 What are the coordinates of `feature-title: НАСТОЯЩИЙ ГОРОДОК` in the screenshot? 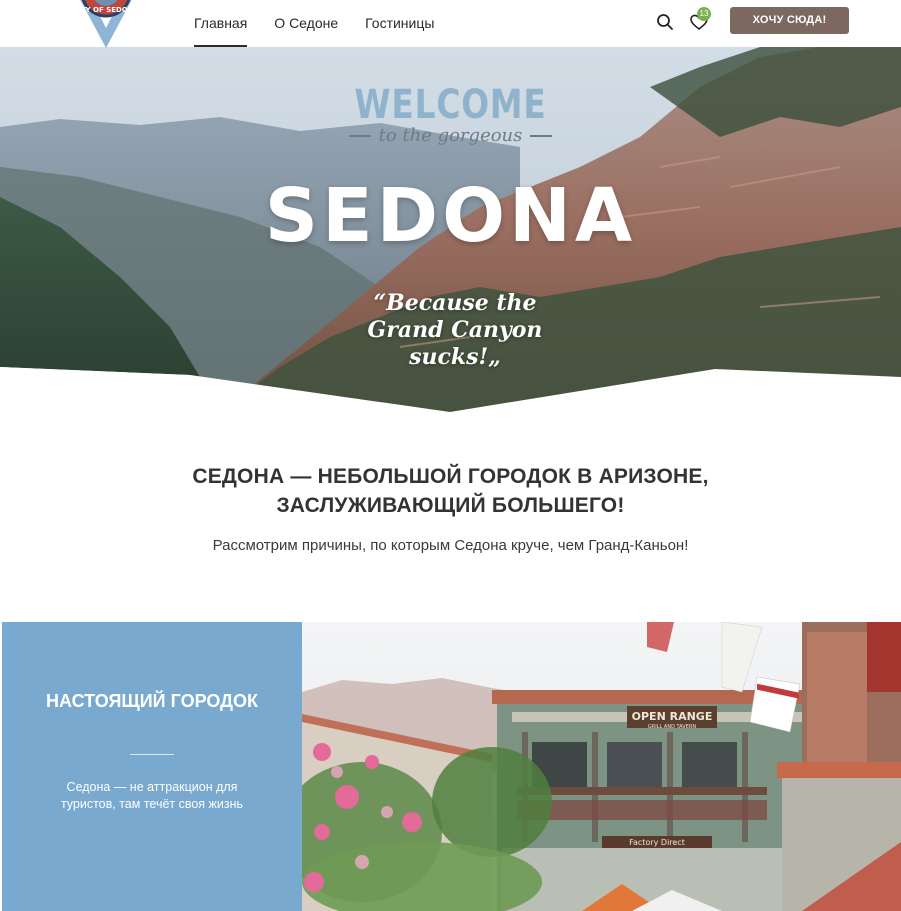 It's located at (152, 701).